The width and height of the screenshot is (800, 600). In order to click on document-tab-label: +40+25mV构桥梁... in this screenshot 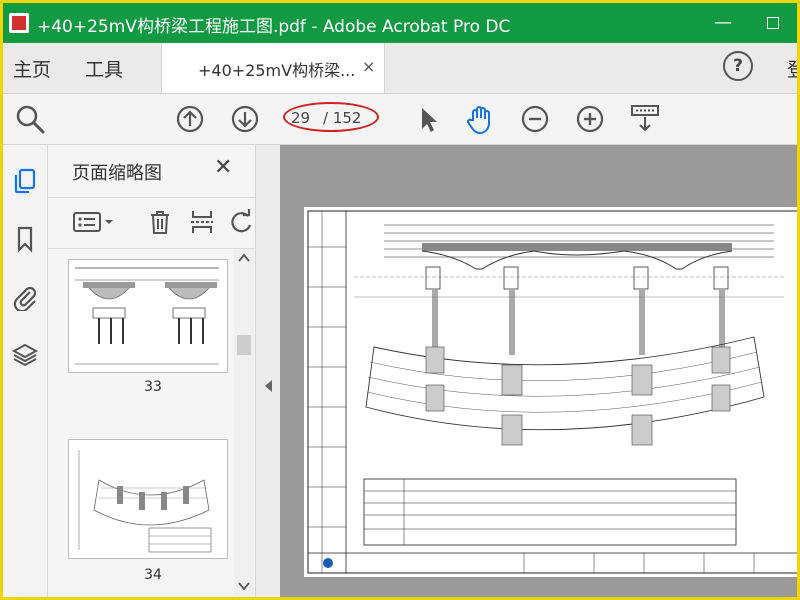, I will do `click(277, 70)`.